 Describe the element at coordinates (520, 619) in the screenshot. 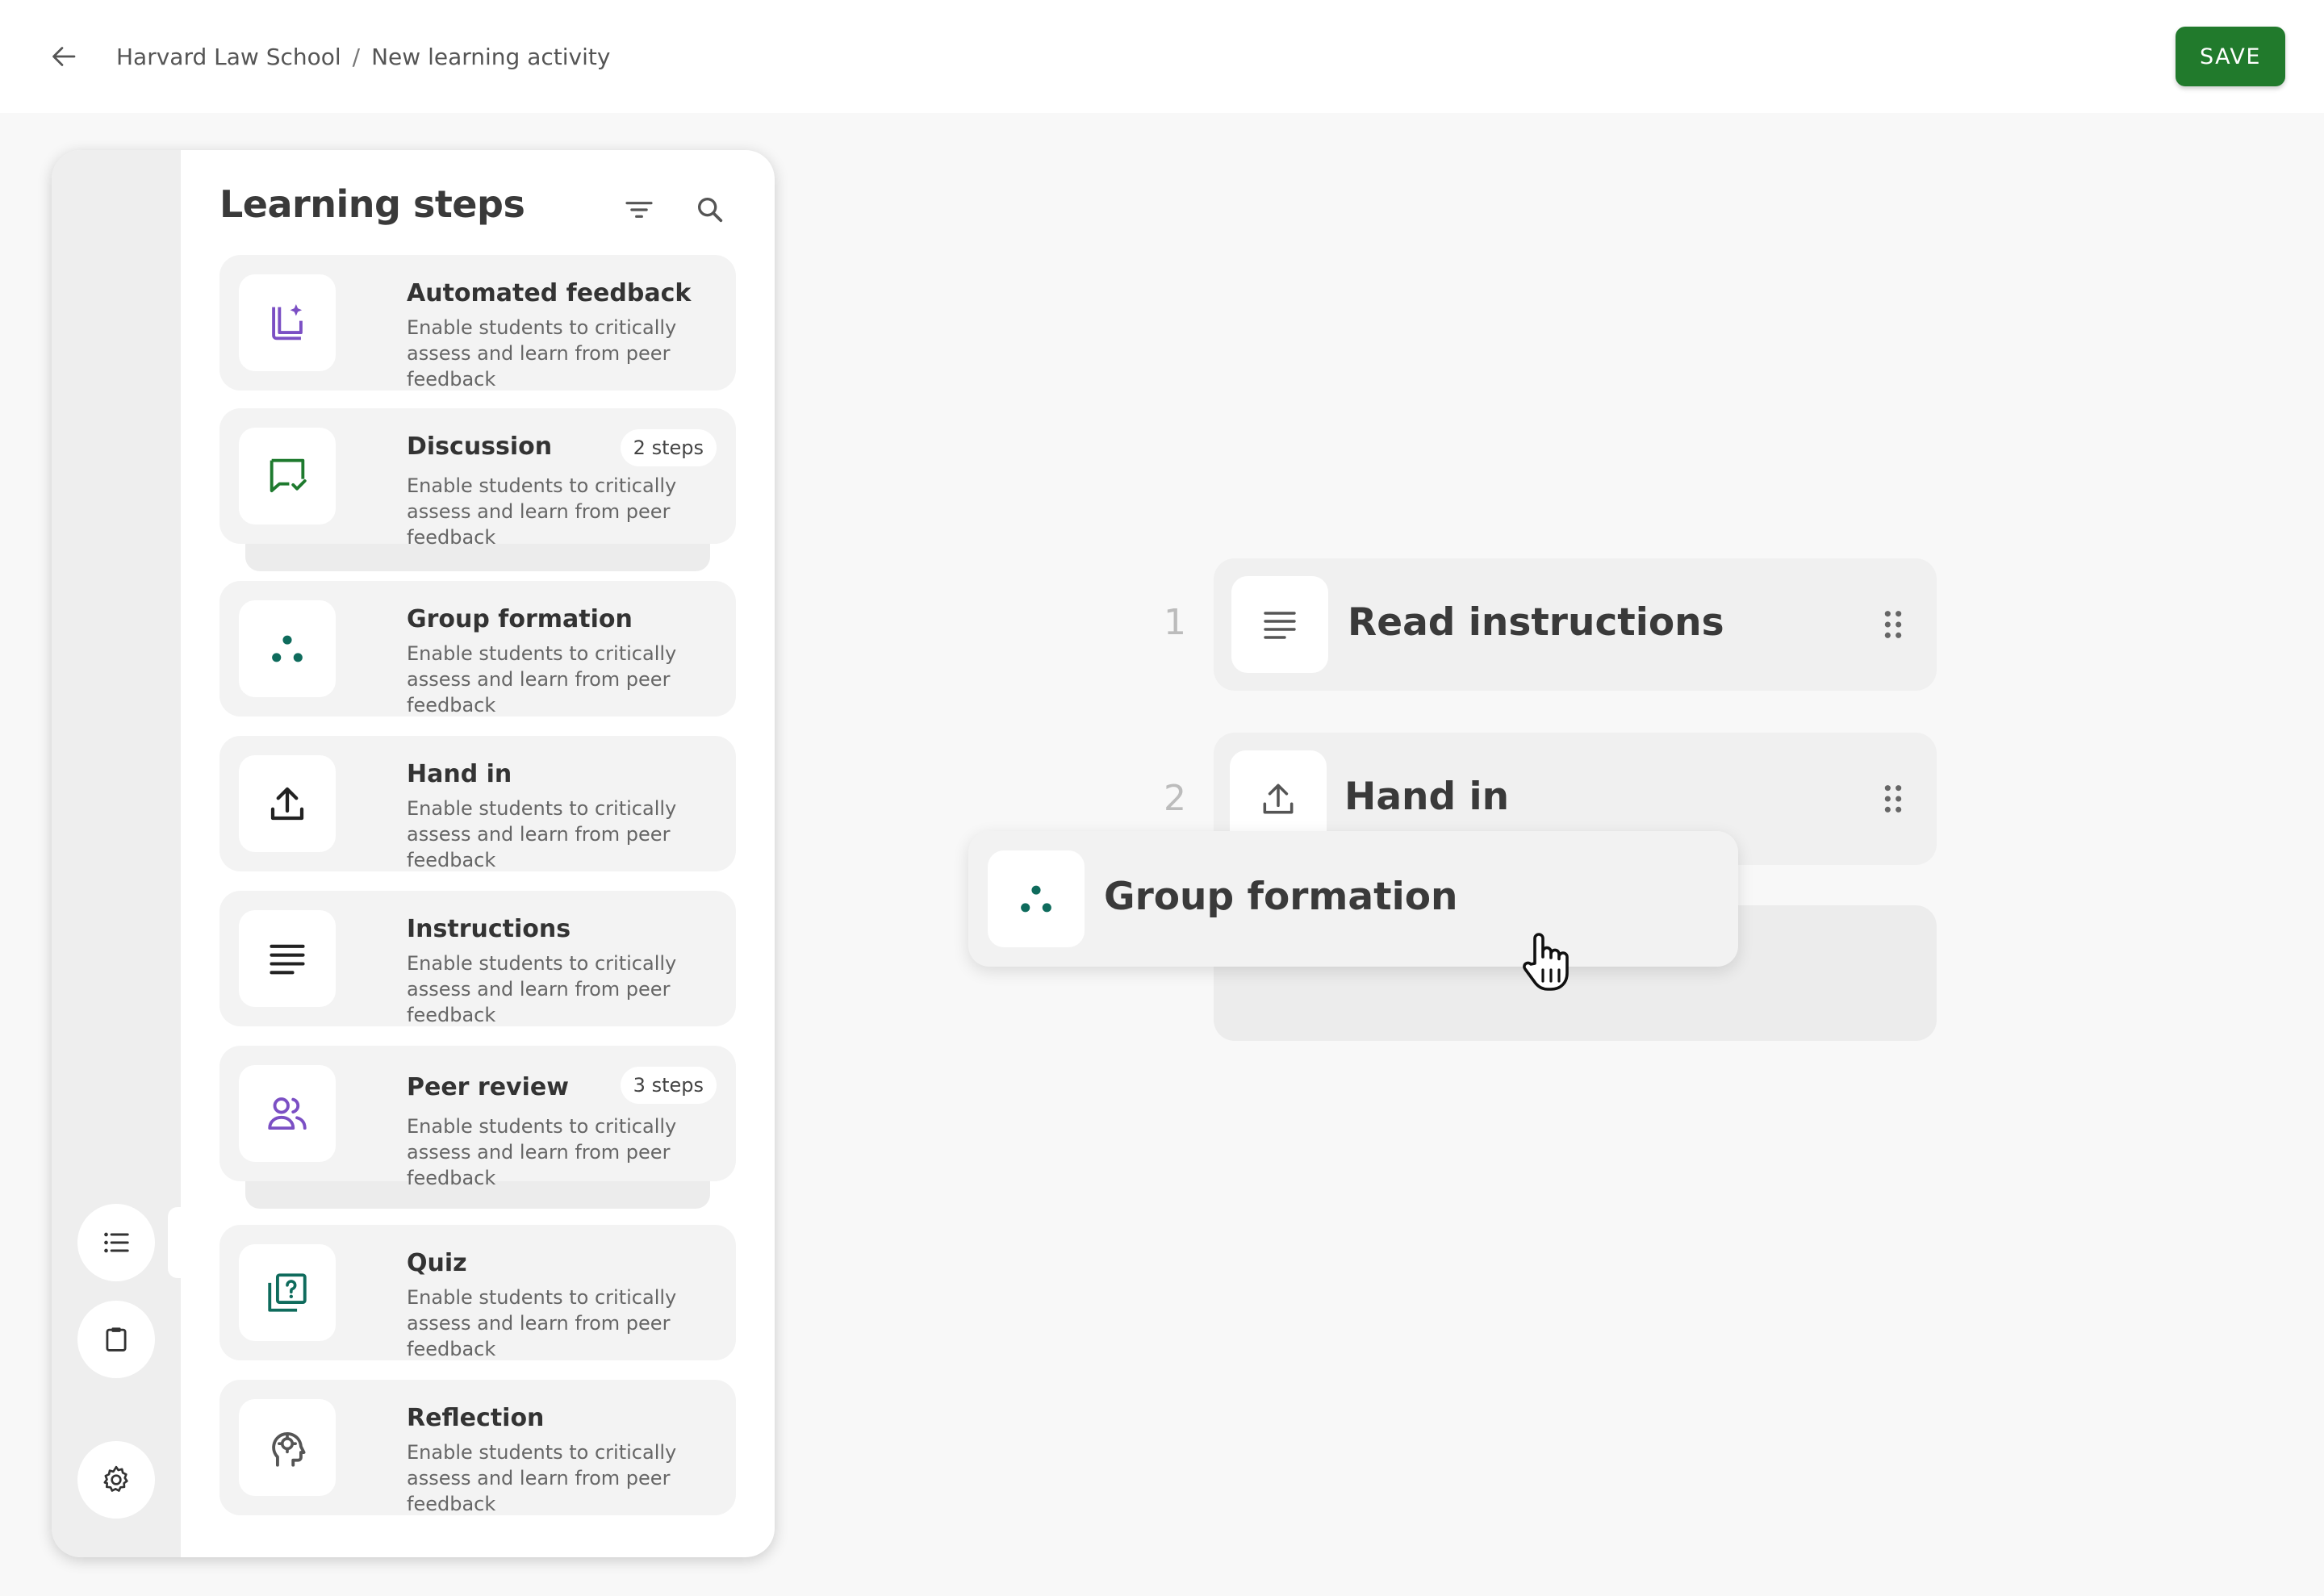

I see `step-title: Group formation` at that location.